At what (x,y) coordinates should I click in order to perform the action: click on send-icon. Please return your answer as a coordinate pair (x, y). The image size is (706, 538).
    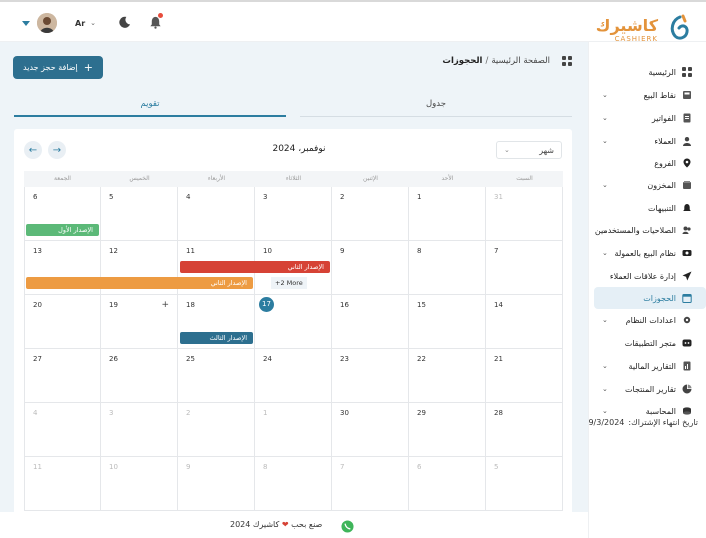
    Looking at the image, I should click on (687, 276).